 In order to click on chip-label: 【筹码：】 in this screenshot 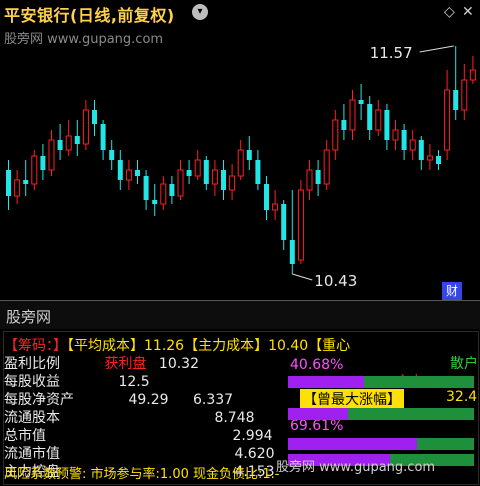, I will do `click(35, 346)`.